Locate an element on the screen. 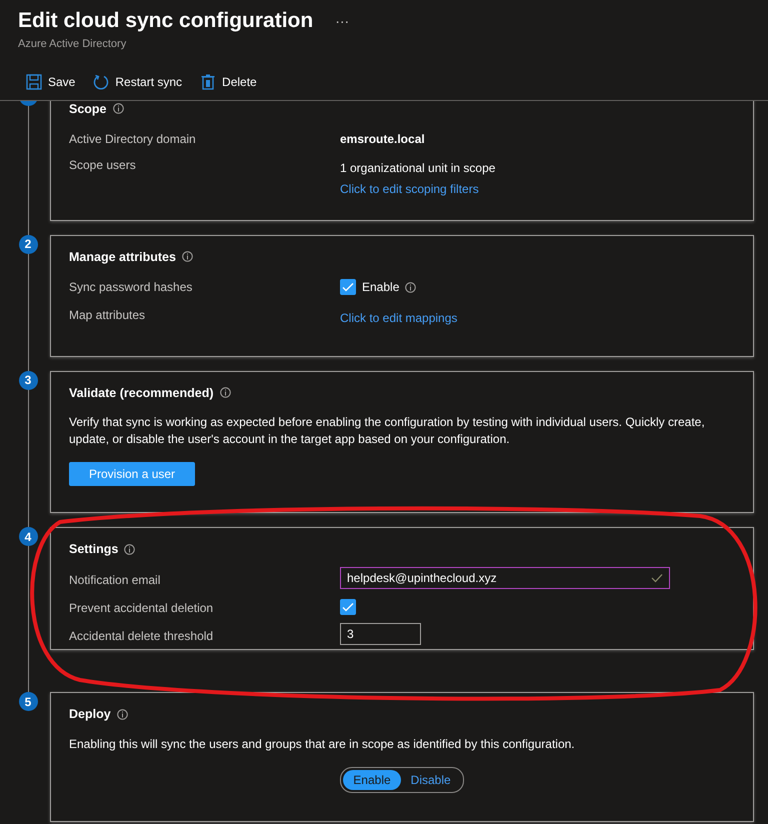  field-label: Map attributes is located at coordinates (107, 315).